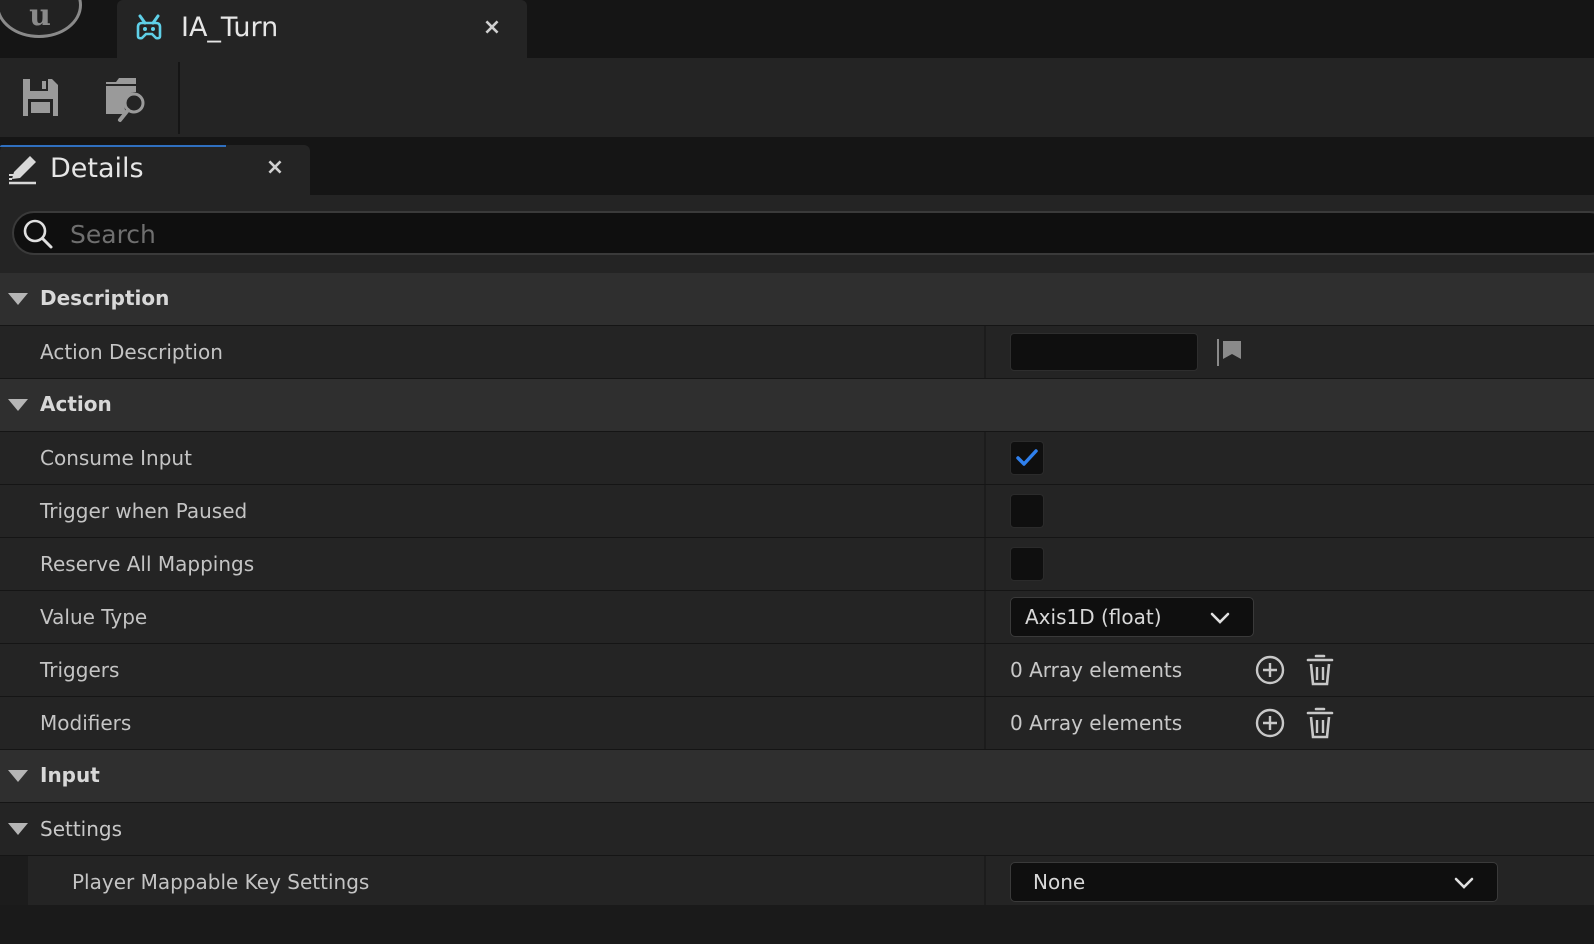 The height and width of the screenshot is (944, 1594). Describe the element at coordinates (770, 234) in the screenshot. I see `search-input` at that location.